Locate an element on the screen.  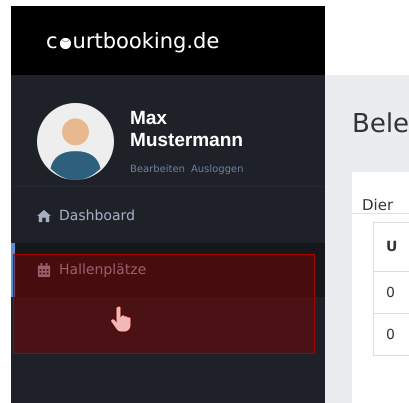
page-heading: Bele is located at coordinates (380, 124).